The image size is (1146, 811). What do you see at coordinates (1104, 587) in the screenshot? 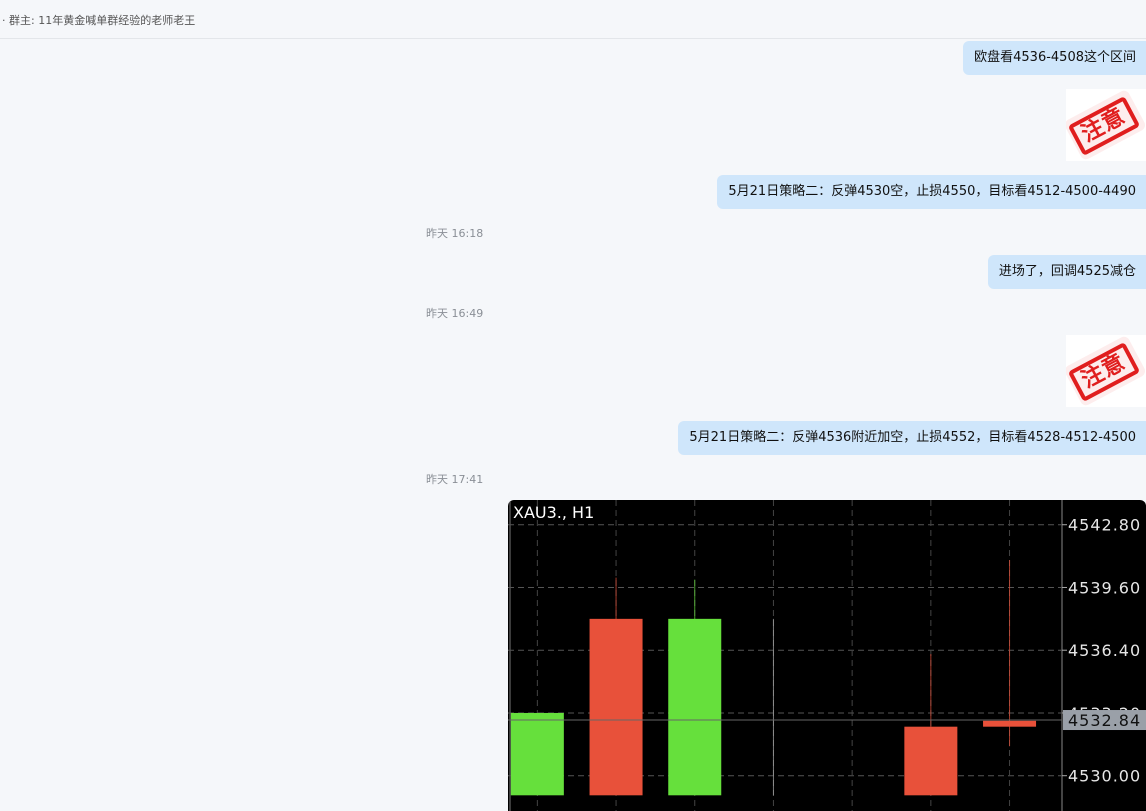
I see `price-tick-label: 4539.60` at bounding box center [1104, 587].